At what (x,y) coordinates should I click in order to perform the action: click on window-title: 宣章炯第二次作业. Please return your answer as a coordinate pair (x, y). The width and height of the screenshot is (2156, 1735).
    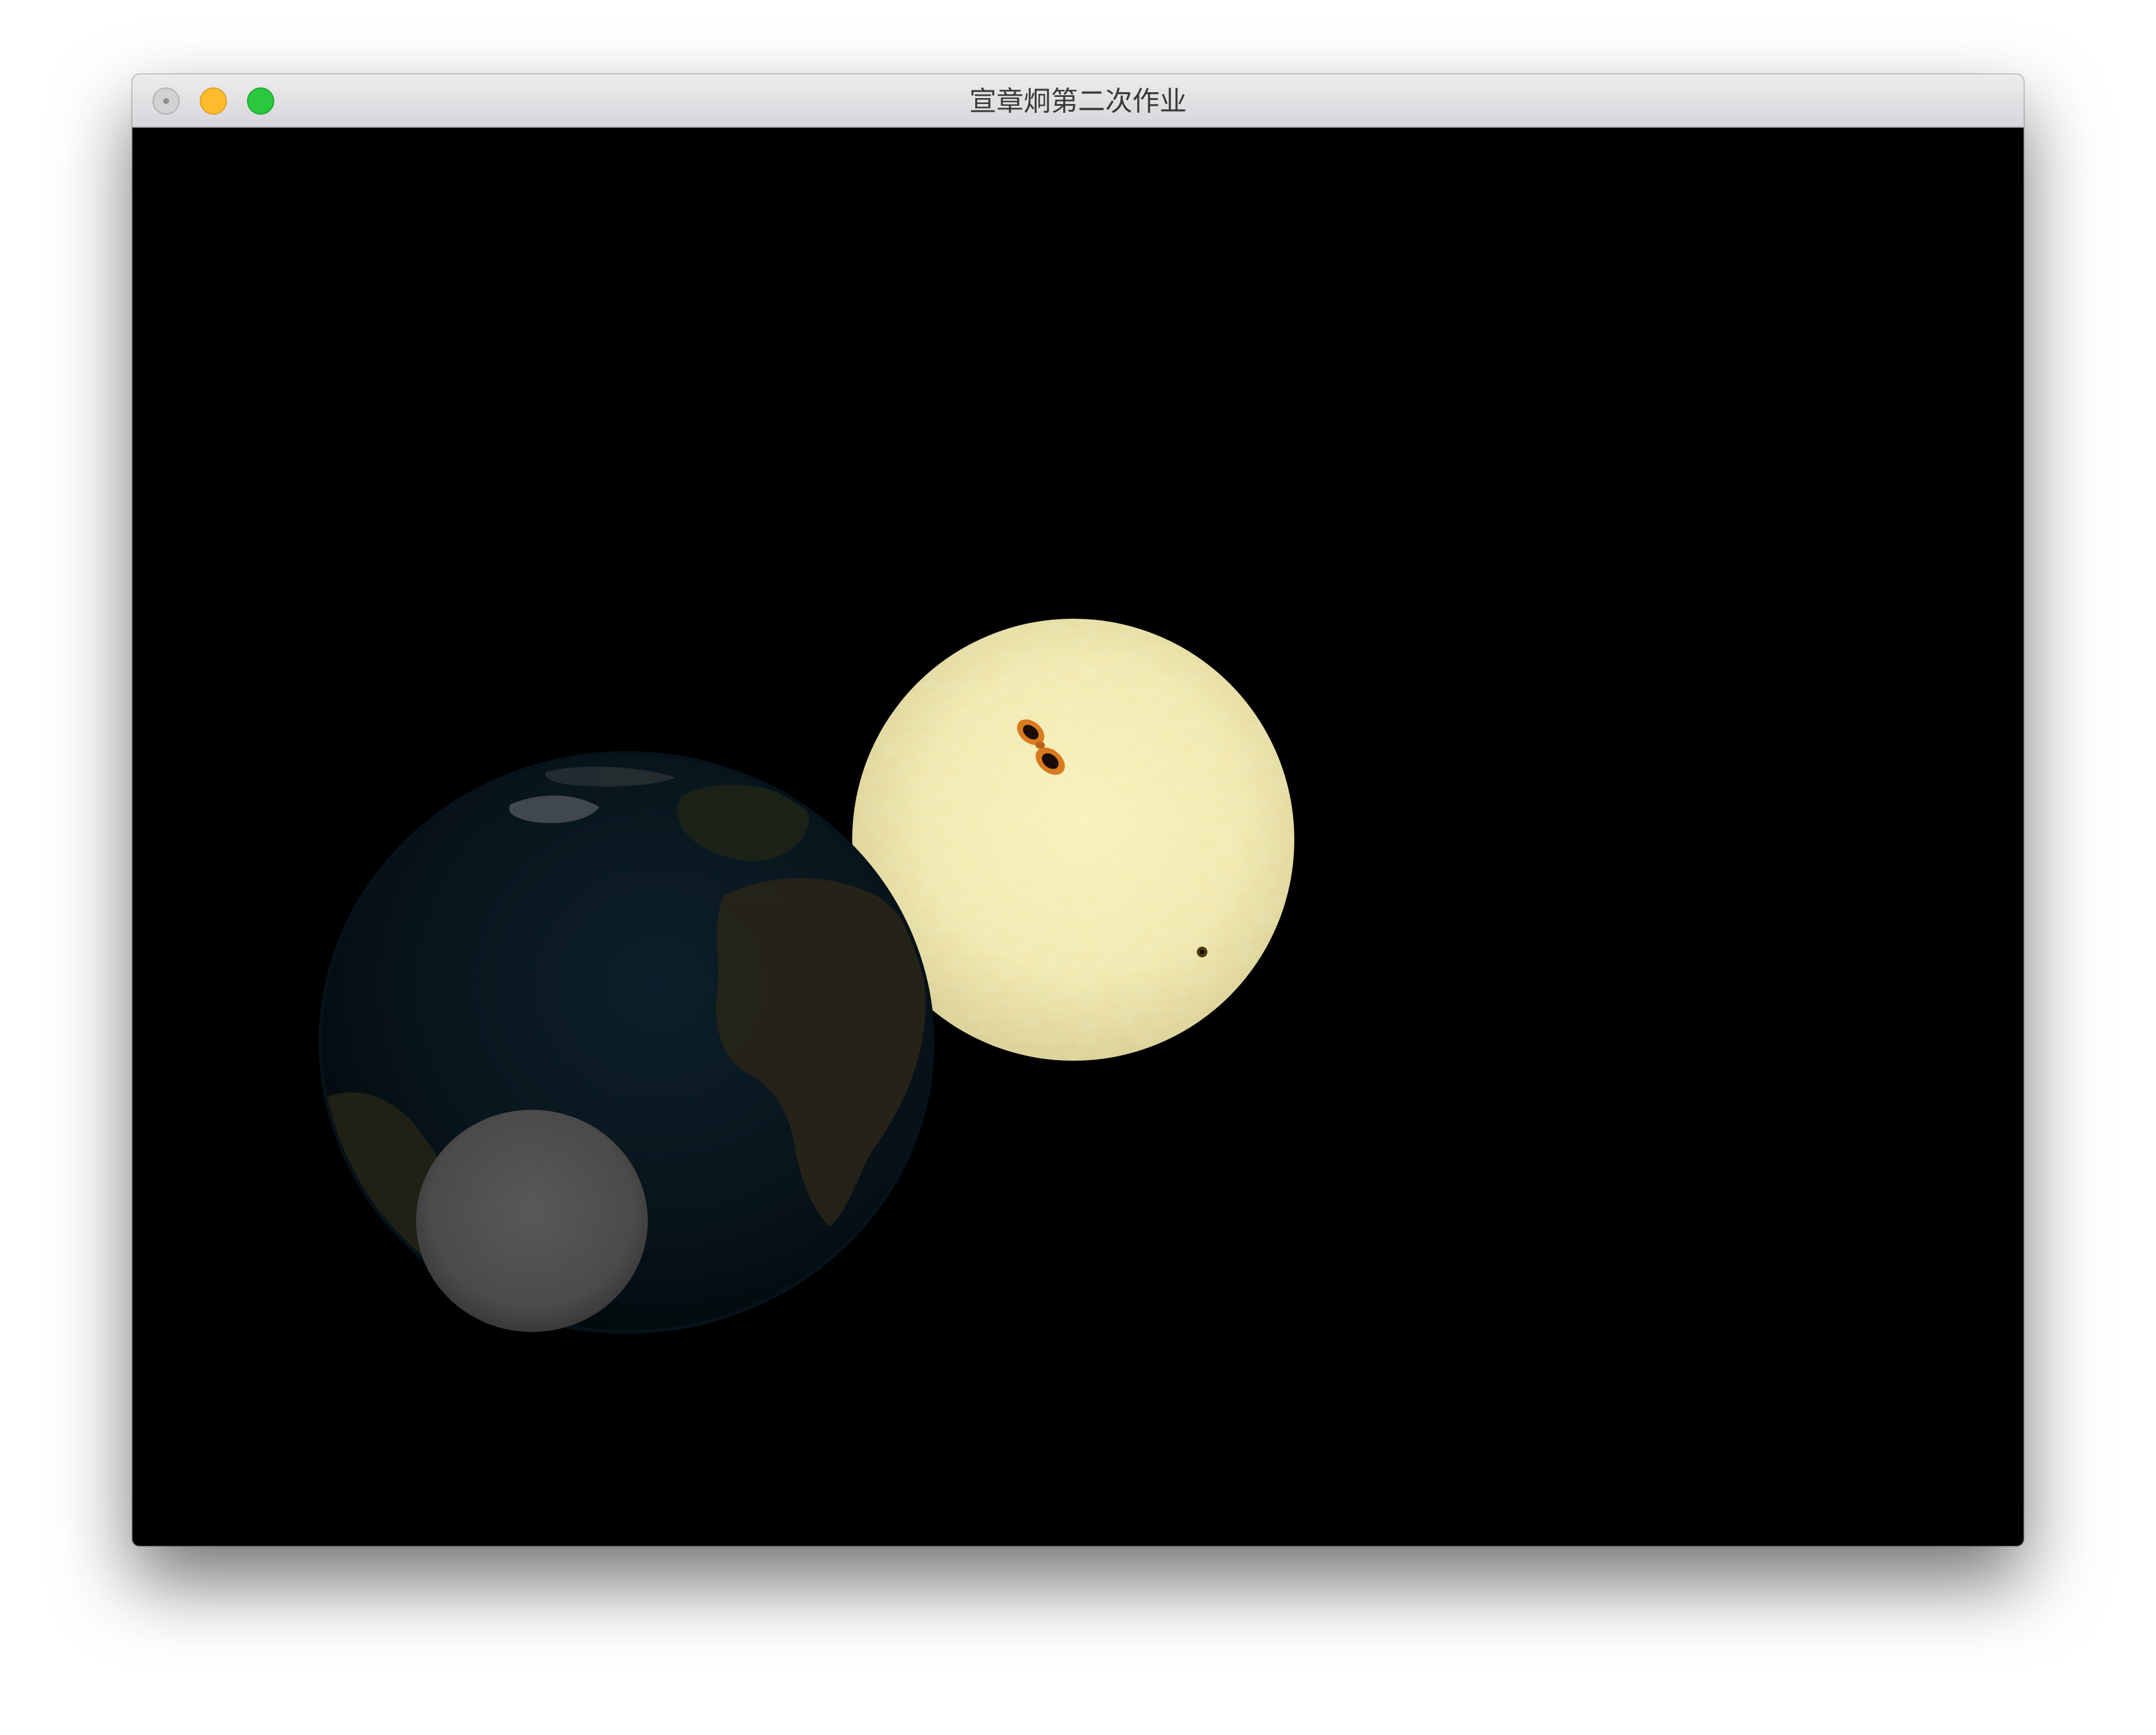
    Looking at the image, I should click on (1078, 101).